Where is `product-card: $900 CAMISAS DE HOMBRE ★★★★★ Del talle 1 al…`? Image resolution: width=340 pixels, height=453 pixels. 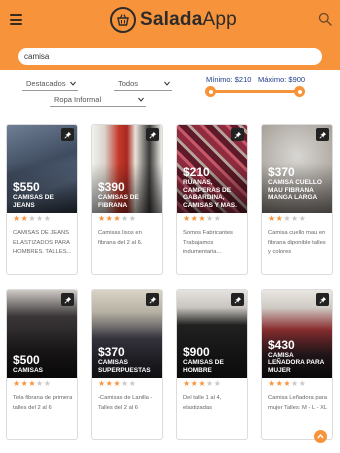 product-card: $900 CAMISAS DE HOMBRE ★★★★★ Del talle 1 al… is located at coordinates (212, 364).